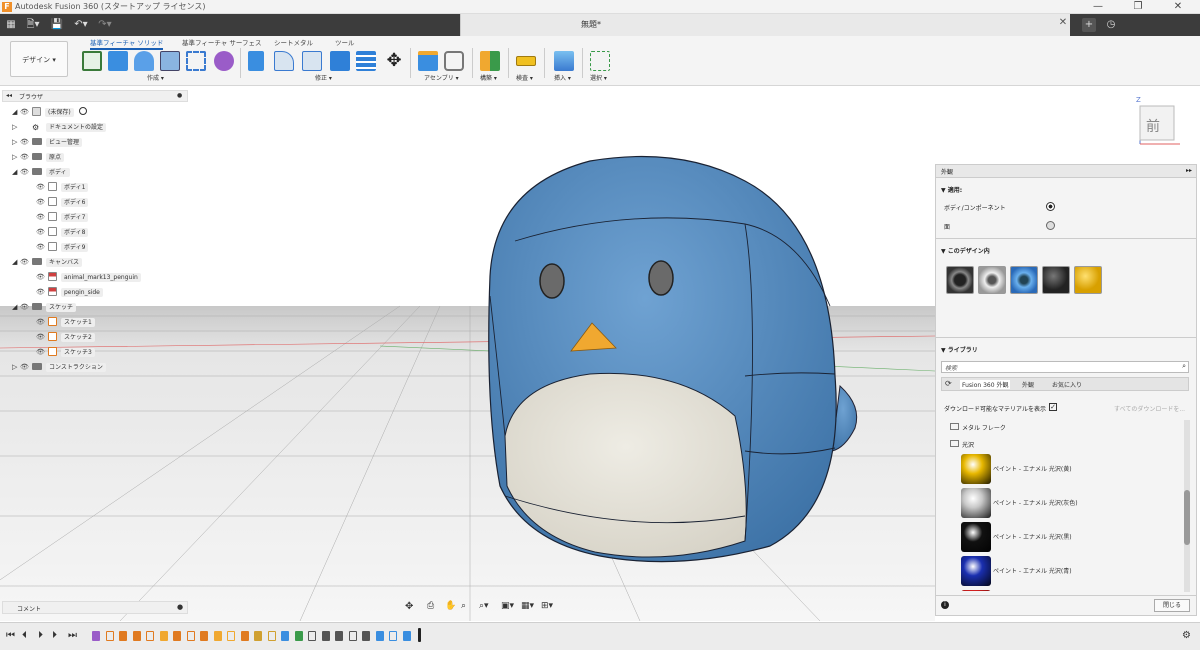 The height and width of the screenshot is (650, 1200). I want to click on browser-item: ◢ 👁 スケッチ, so click(44, 307).